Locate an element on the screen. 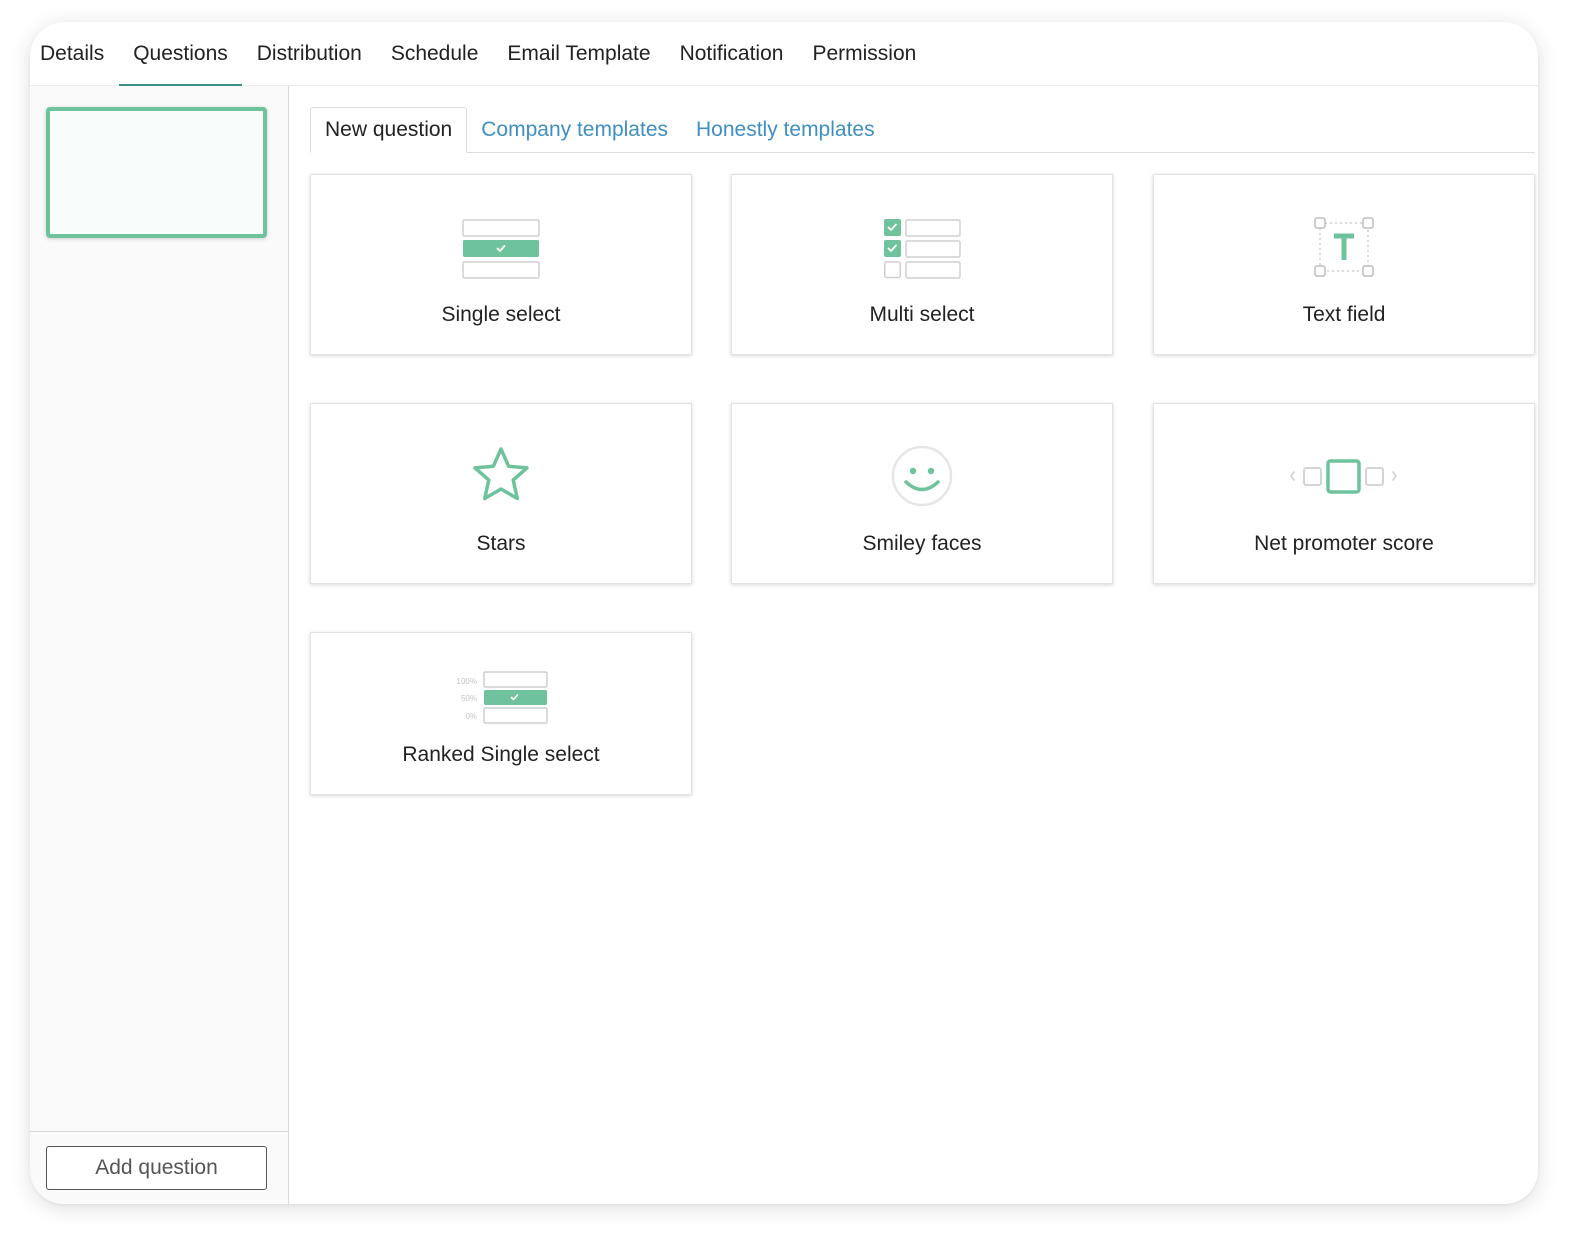 The height and width of the screenshot is (1256, 1586). stars-card: Stars is located at coordinates (501, 493).